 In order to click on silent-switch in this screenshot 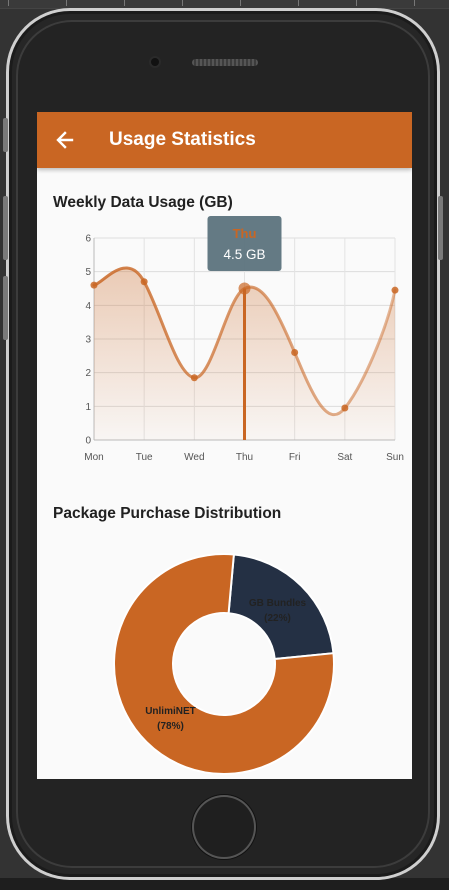, I will do `click(5, 135)`.